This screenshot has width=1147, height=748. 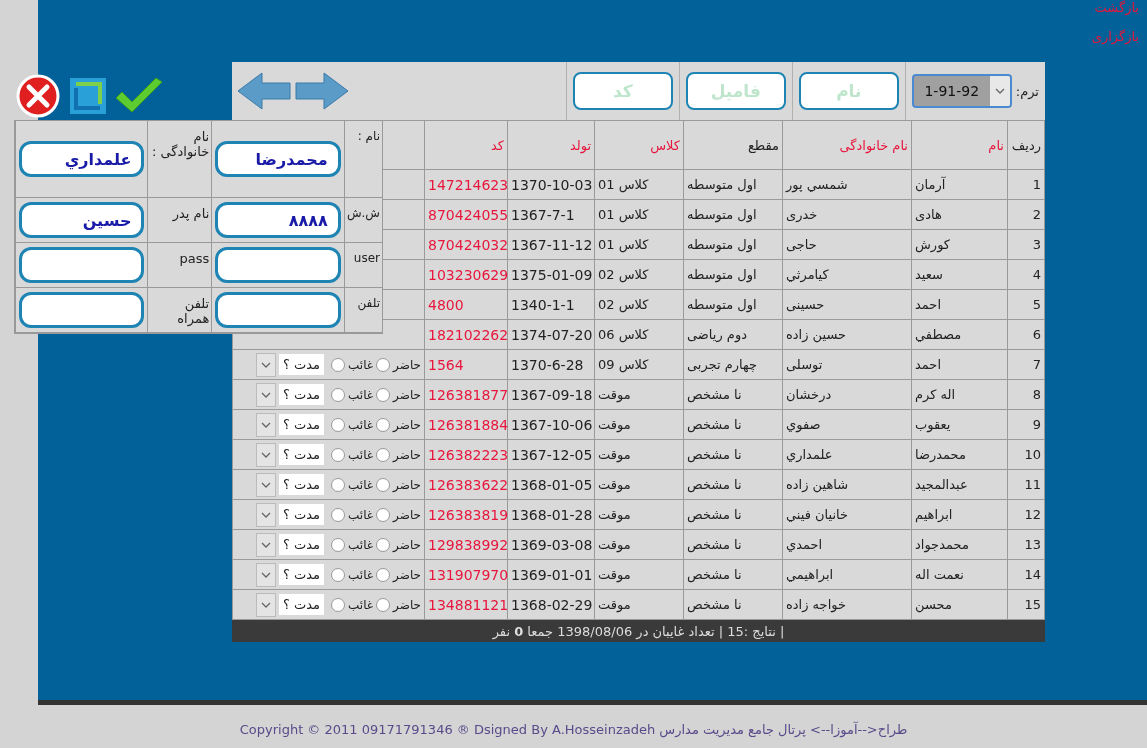 What do you see at coordinates (264, 91) in the screenshot?
I see `arrow-left-icon` at bounding box center [264, 91].